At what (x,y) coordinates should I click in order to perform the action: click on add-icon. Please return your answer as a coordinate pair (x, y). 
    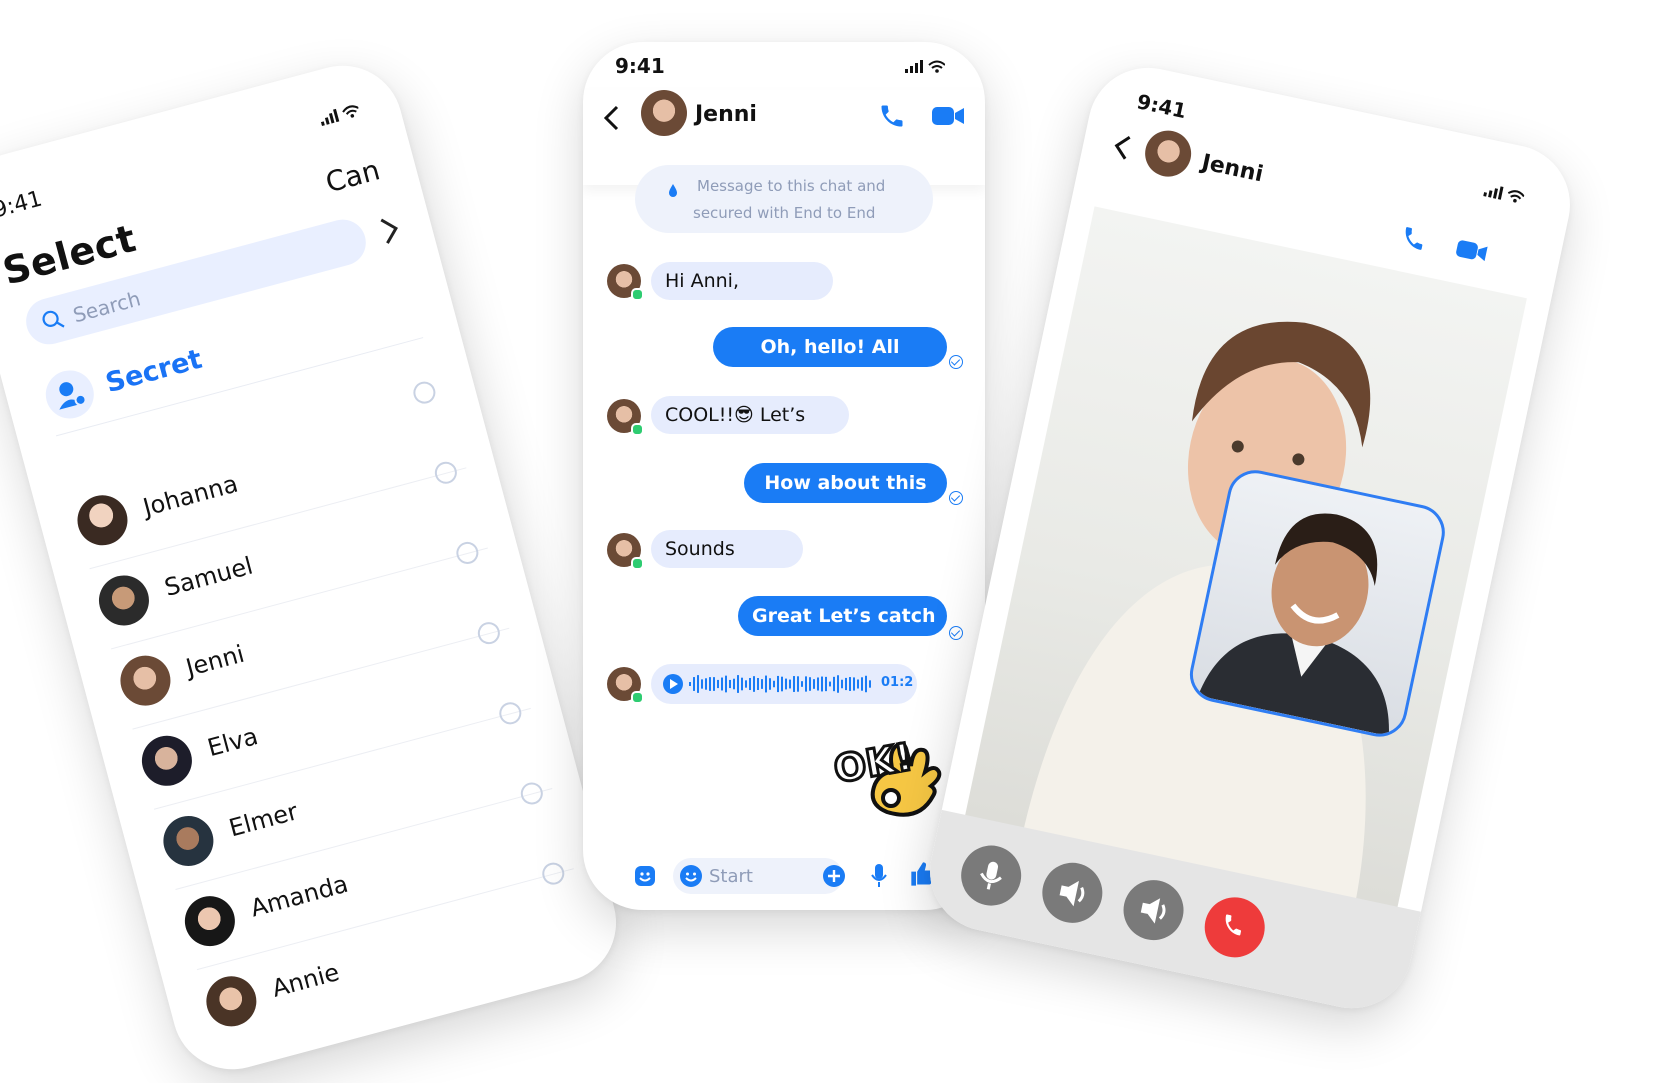
    Looking at the image, I should click on (834, 878).